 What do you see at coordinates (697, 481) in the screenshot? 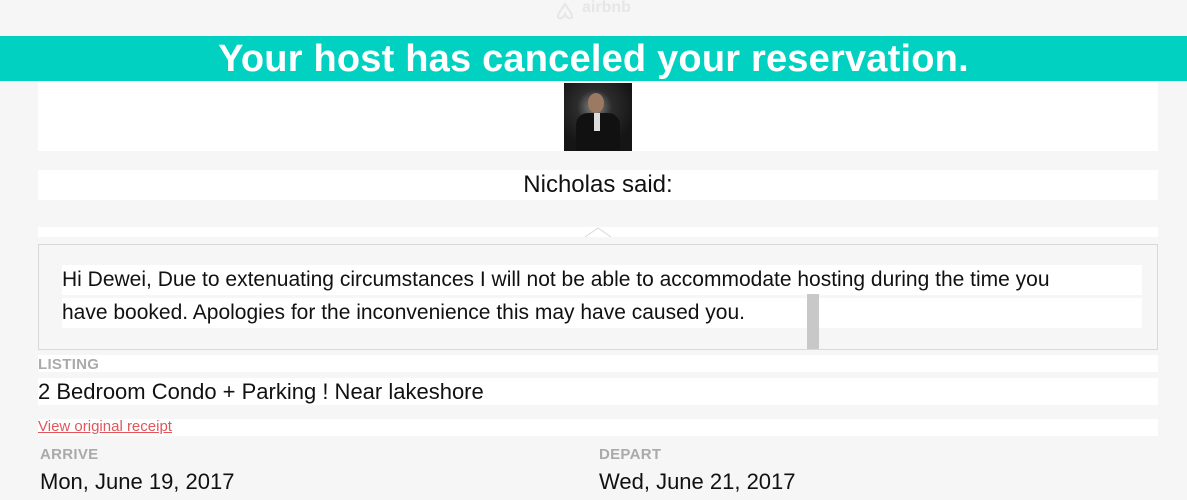
I see `depart-date: Wed, June 21, 2017` at bounding box center [697, 481].